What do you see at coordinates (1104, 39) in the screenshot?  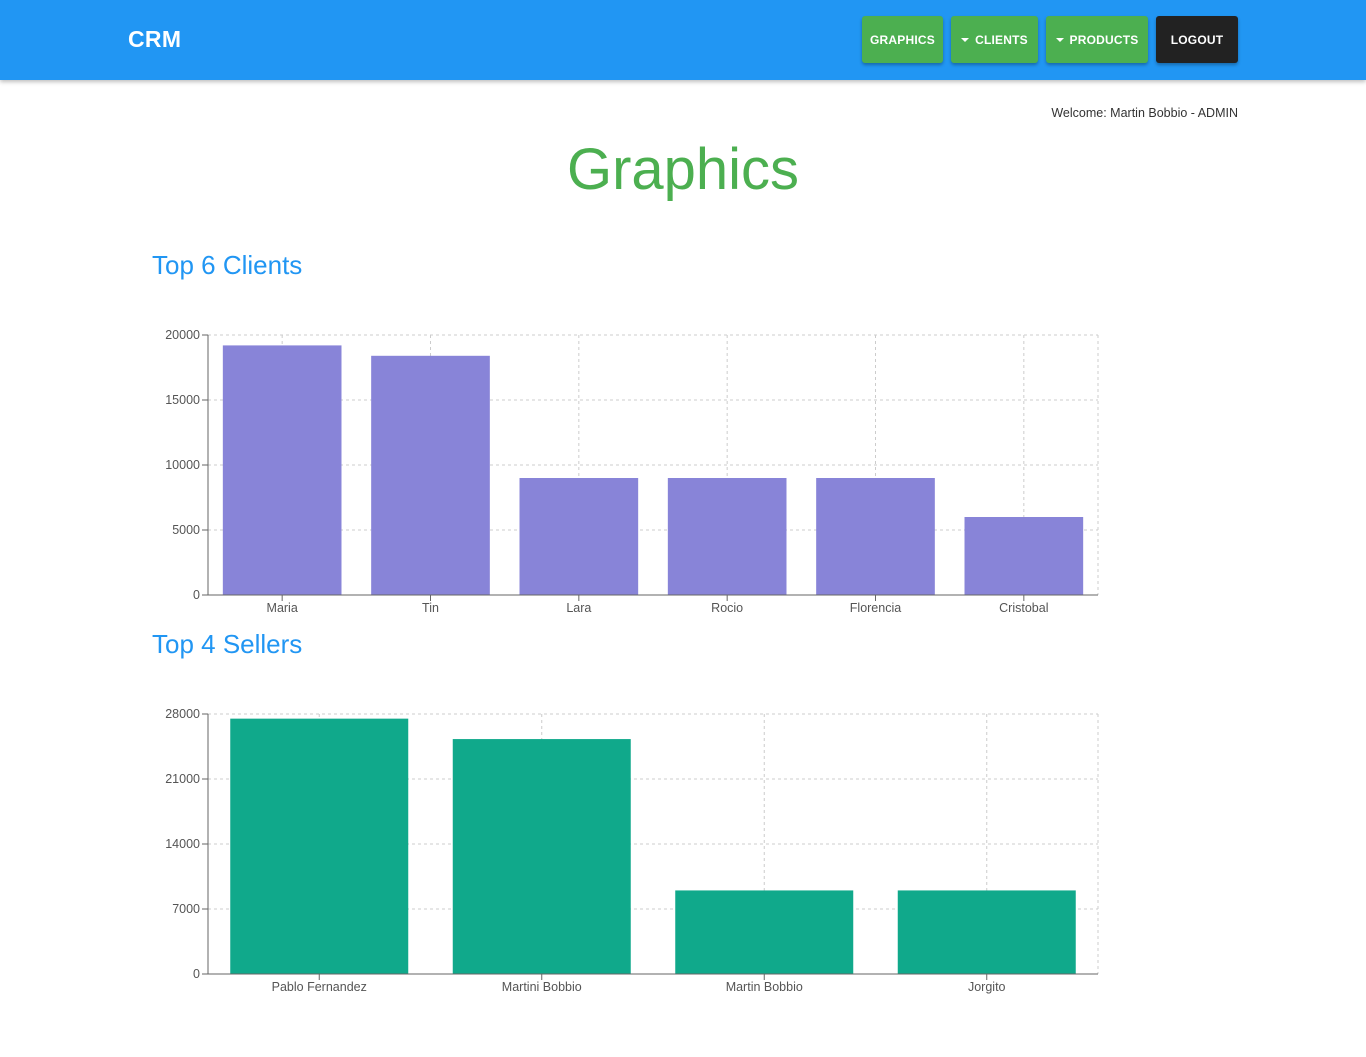 I see `products-button-label: PRODUCTS` at bounding box center [1104, 39].